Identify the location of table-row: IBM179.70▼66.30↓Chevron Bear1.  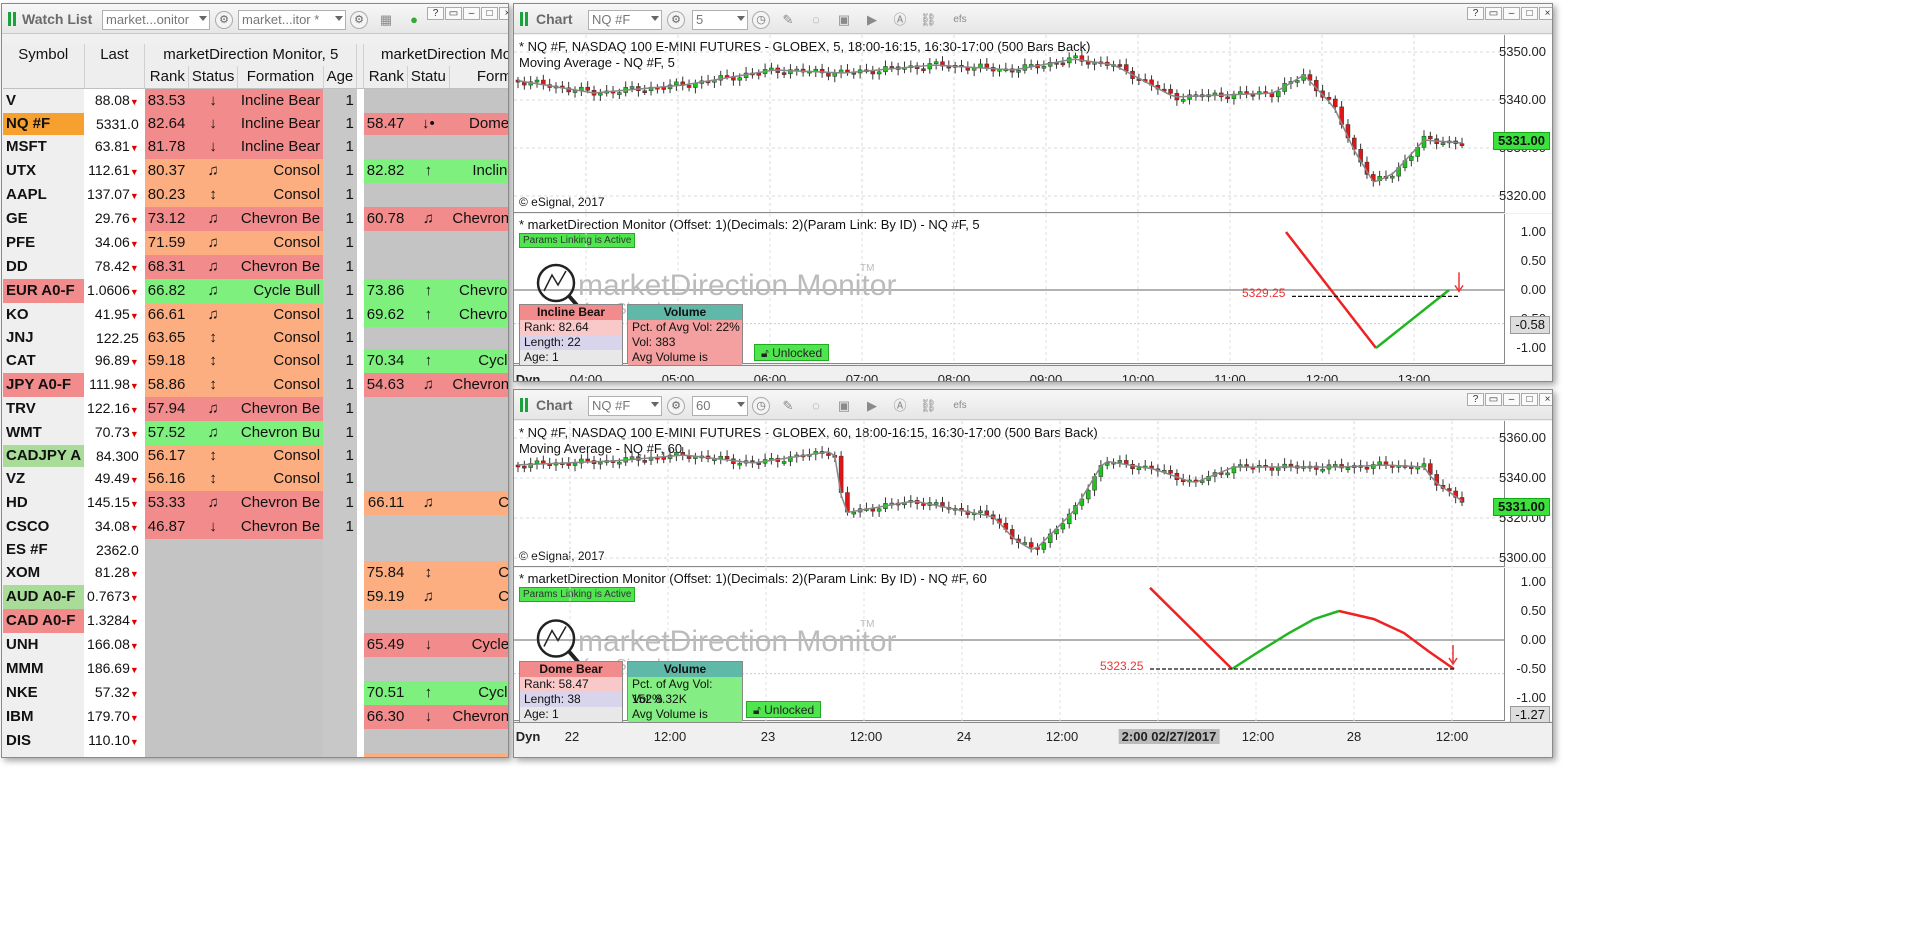
(255, 717).